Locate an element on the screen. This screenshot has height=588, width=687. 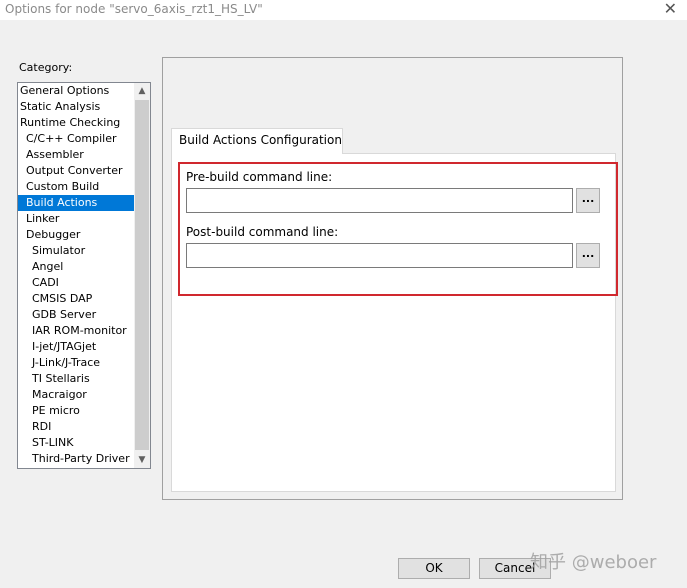
close-icon: ✕ is located at coordinates (670, 9).